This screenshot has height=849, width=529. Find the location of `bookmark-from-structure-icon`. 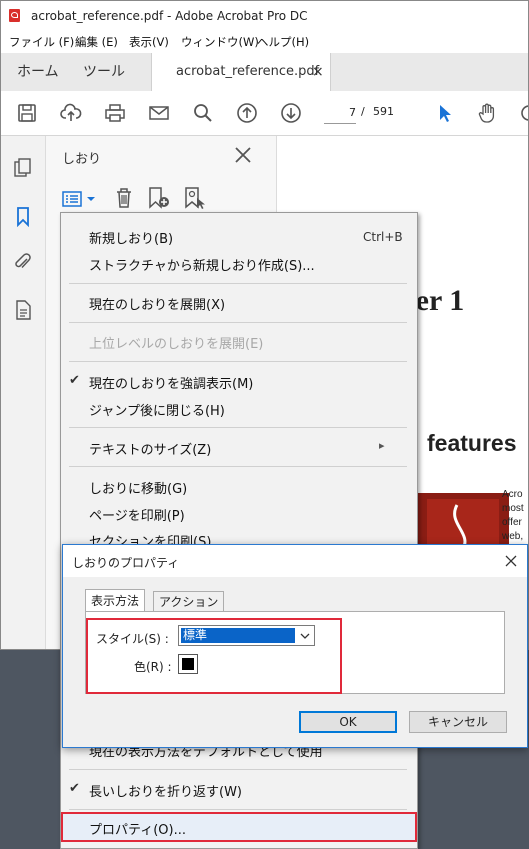

bookmark-from-structure-icon is located at coordinates (195, 198).